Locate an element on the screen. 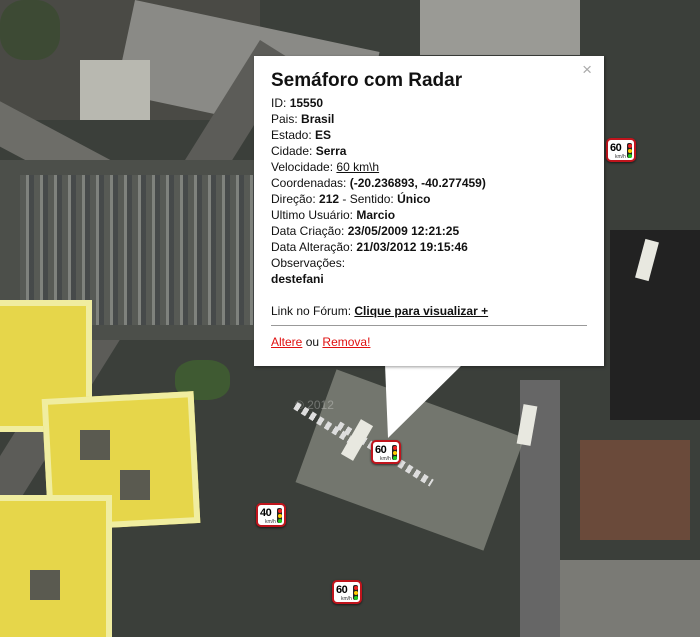  field-value: 21/03/2012 19:15:46 is located at coordinates (412, 247).